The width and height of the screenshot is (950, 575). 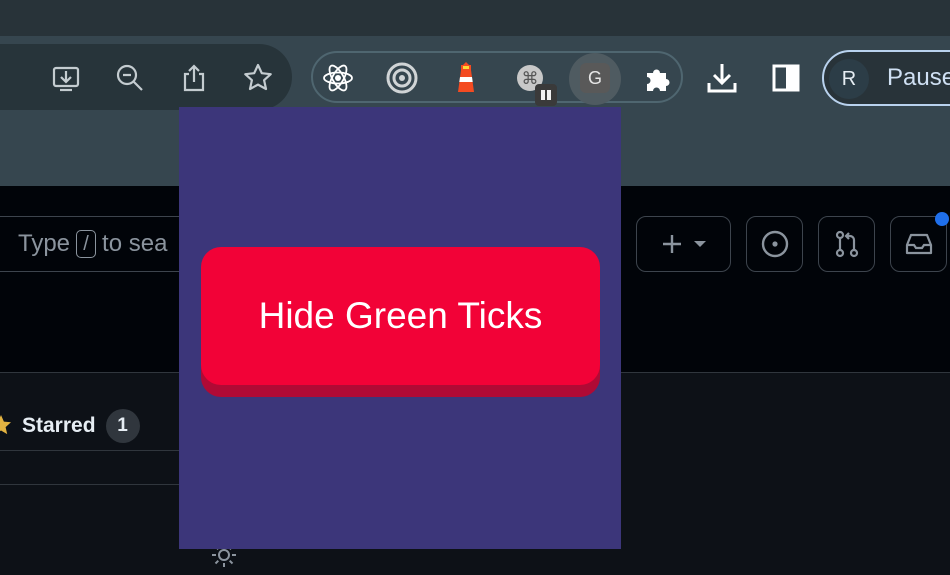 I want to click on avatar-initial: R, so click(x=849, y=78).